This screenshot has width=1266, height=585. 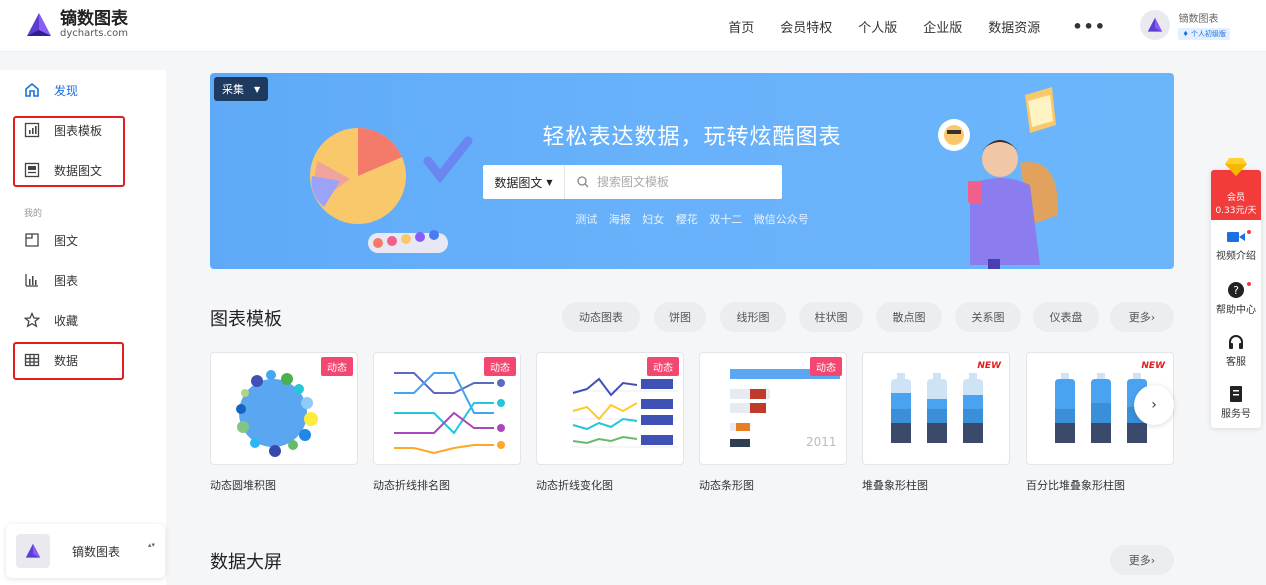 I want to click on hot-tag: 海报, so click(x=620, y=219).